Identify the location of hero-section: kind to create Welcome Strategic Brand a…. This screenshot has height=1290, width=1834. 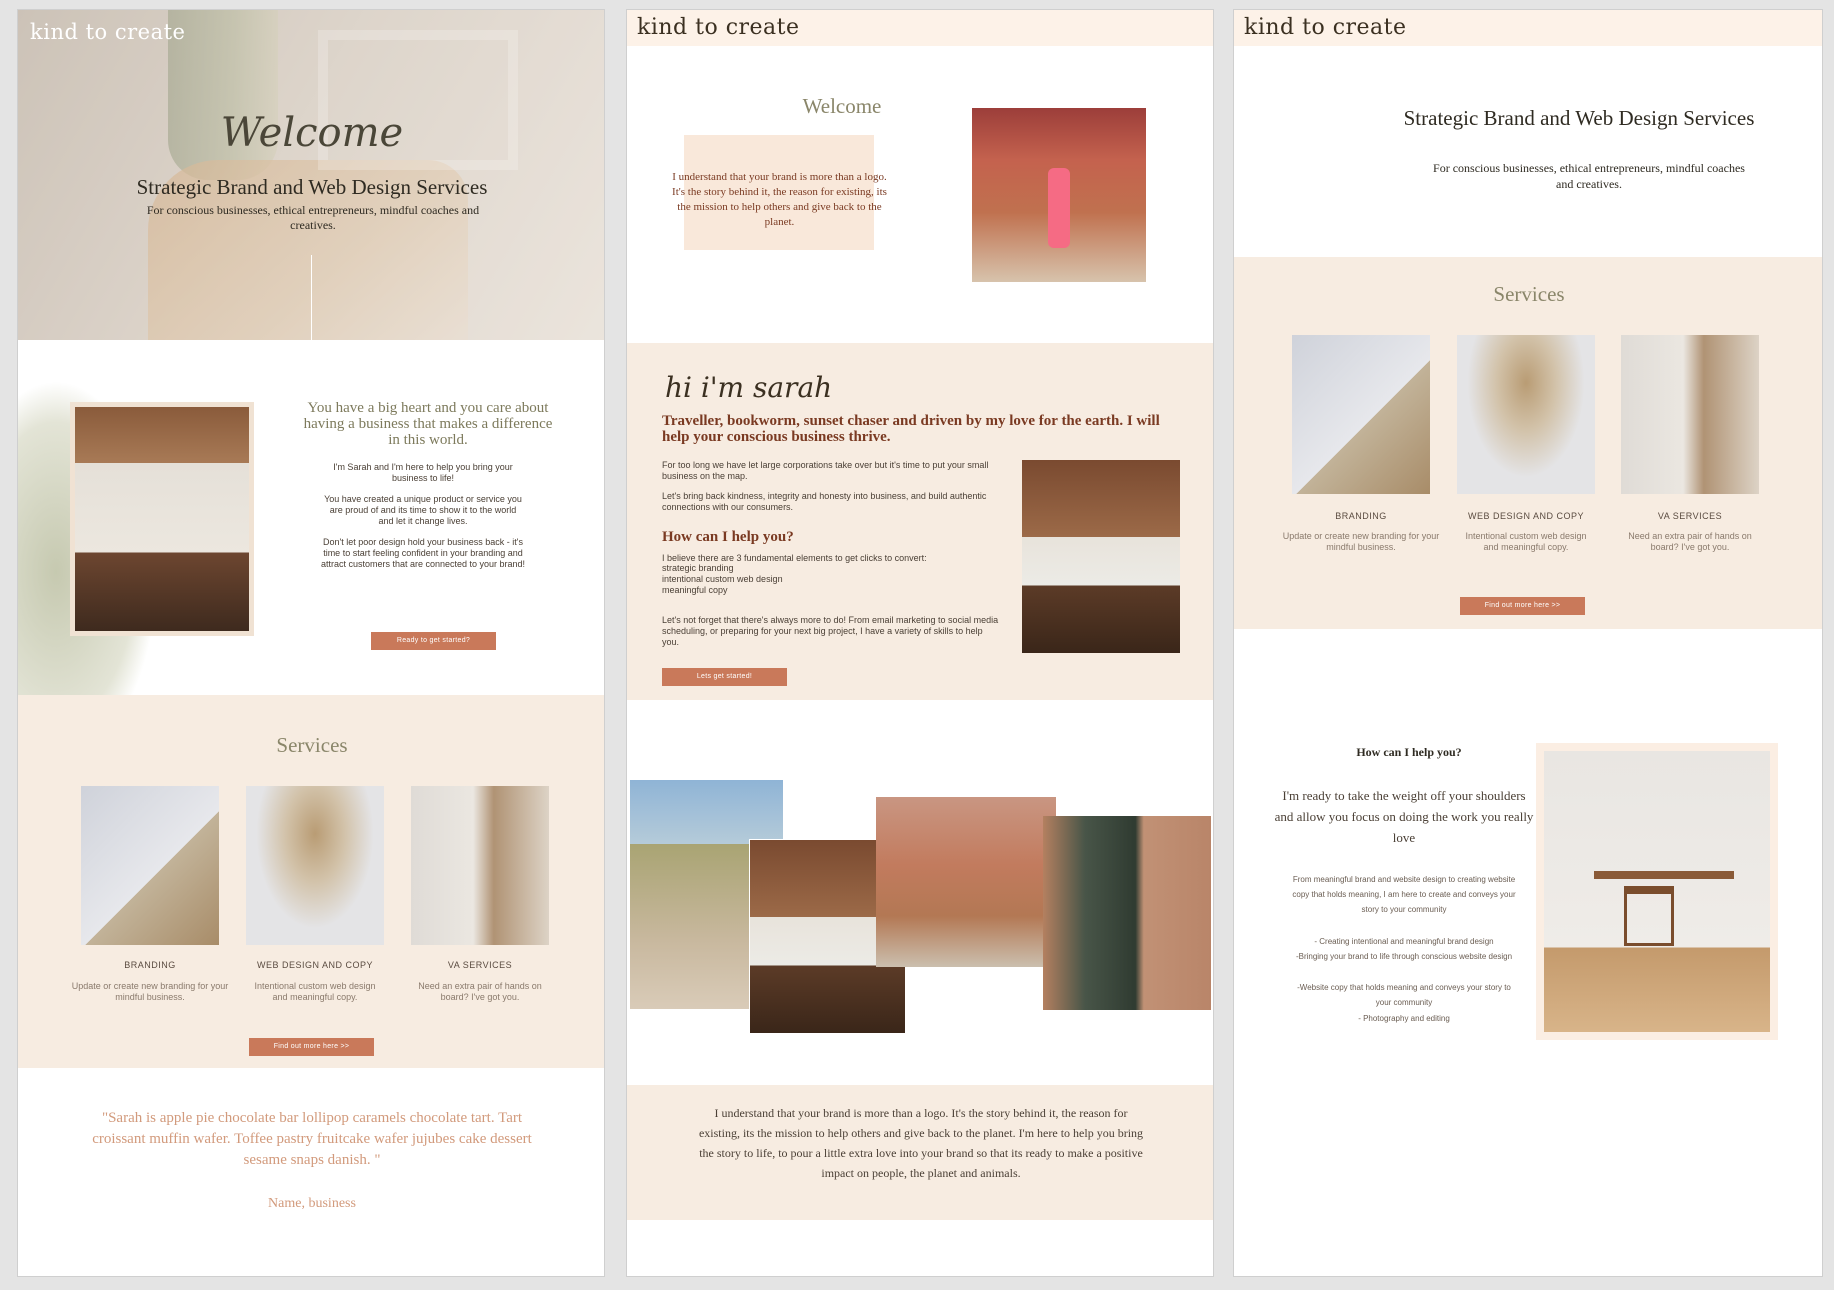
(311, 175).